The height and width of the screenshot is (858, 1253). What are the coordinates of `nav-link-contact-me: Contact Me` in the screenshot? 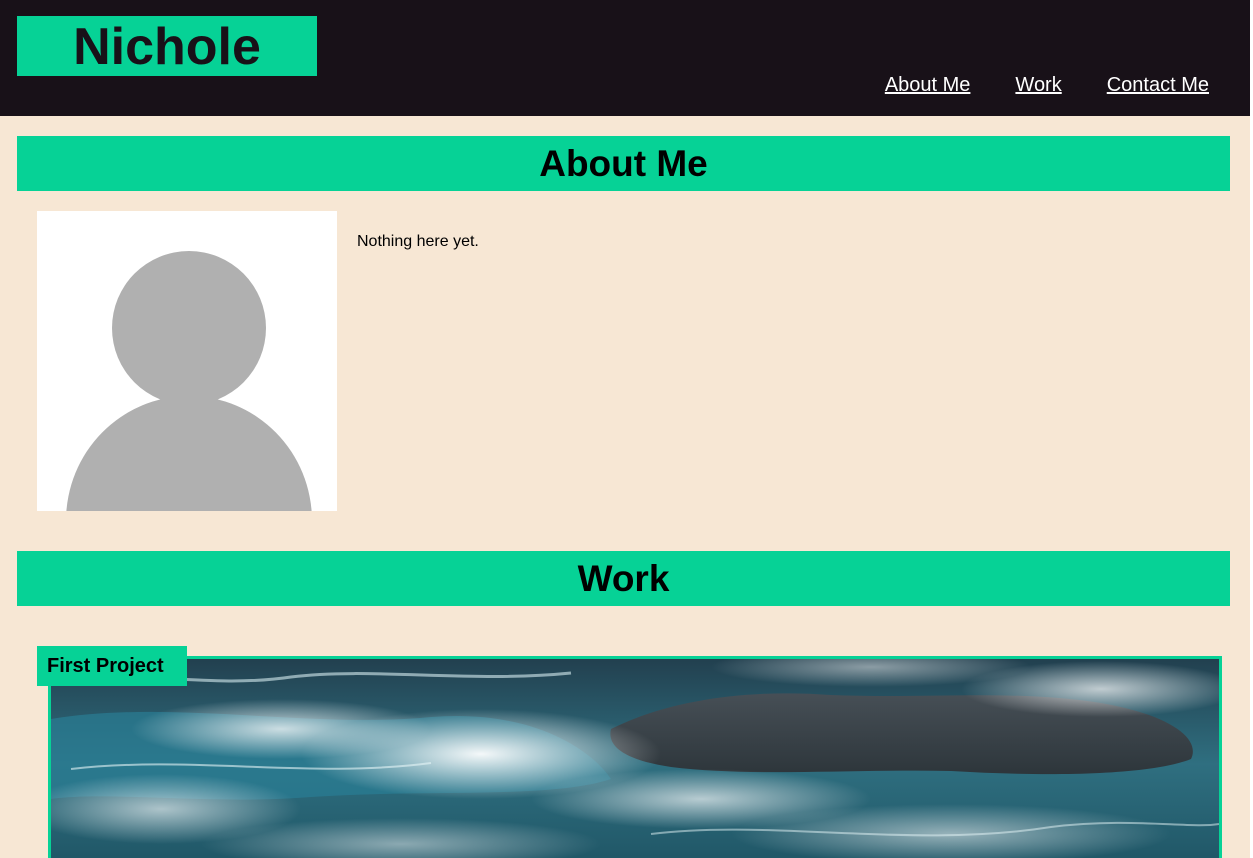 It's located at (1158, 85).